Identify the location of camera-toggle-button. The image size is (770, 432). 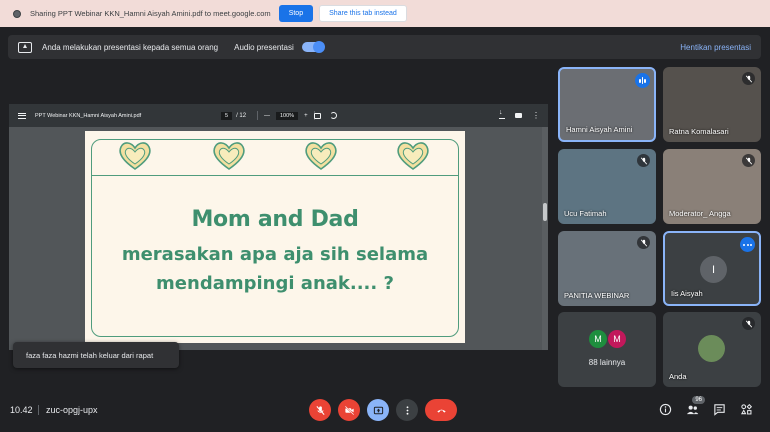
(349, 410).